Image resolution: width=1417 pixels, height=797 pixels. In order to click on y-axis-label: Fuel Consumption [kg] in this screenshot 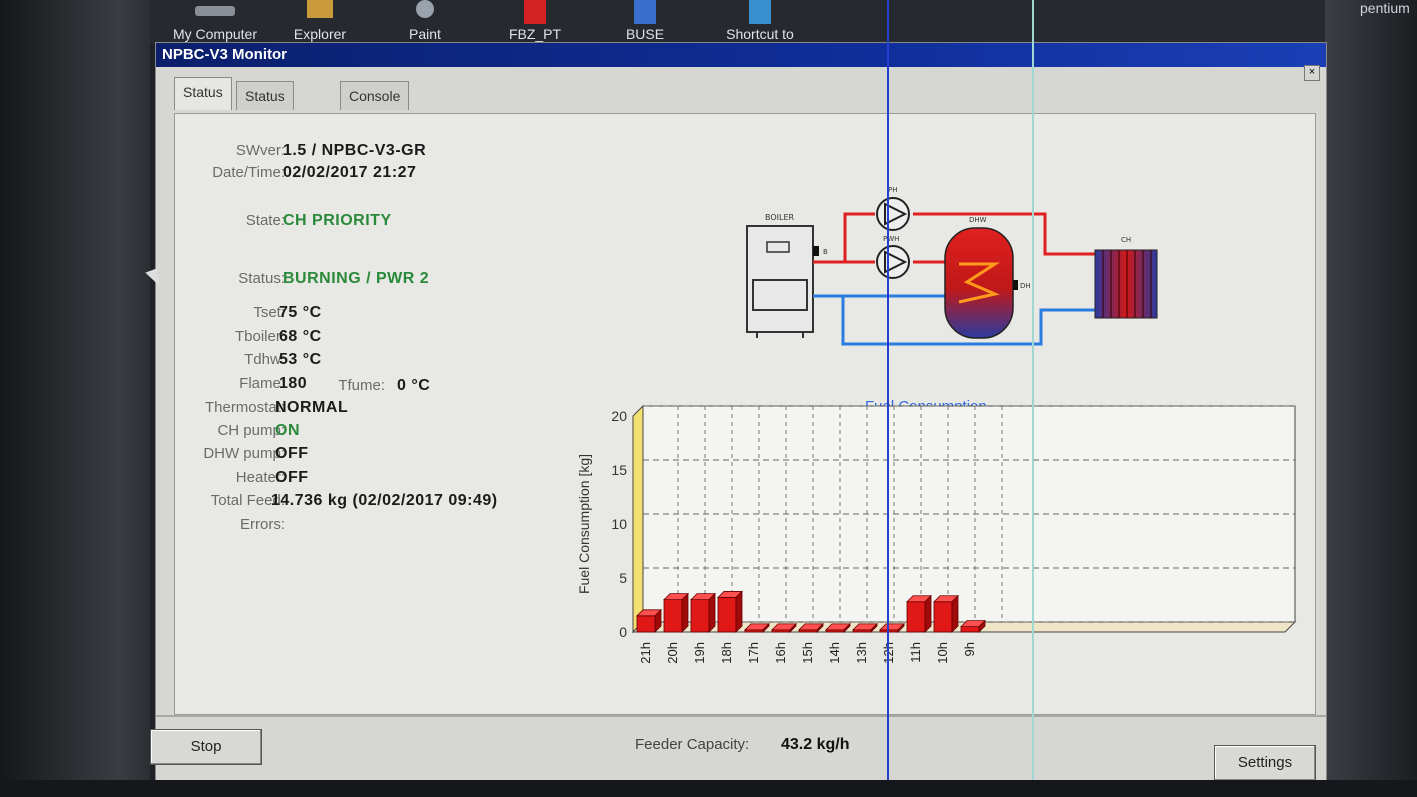, I will do `click(584, 524)`.